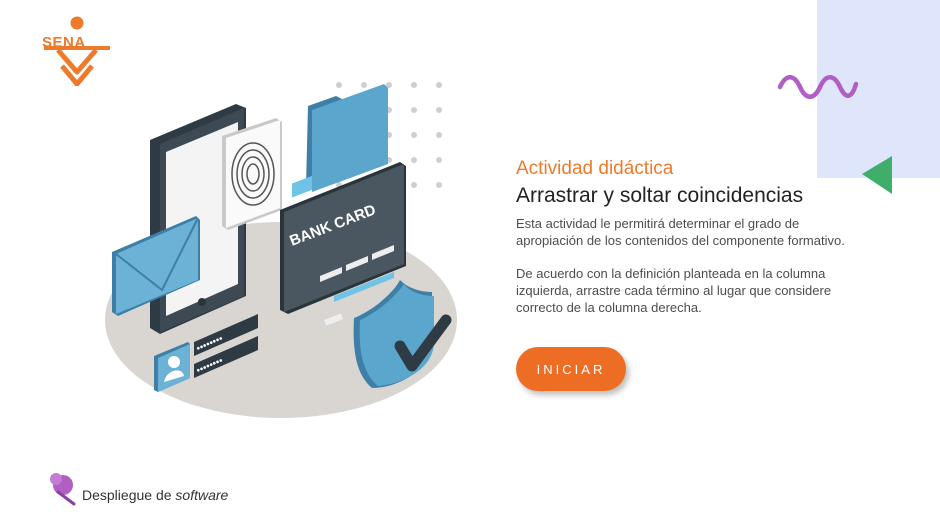 The image size is (940, 528). I want to click on footer-emphasis: software, so click(202, 495).